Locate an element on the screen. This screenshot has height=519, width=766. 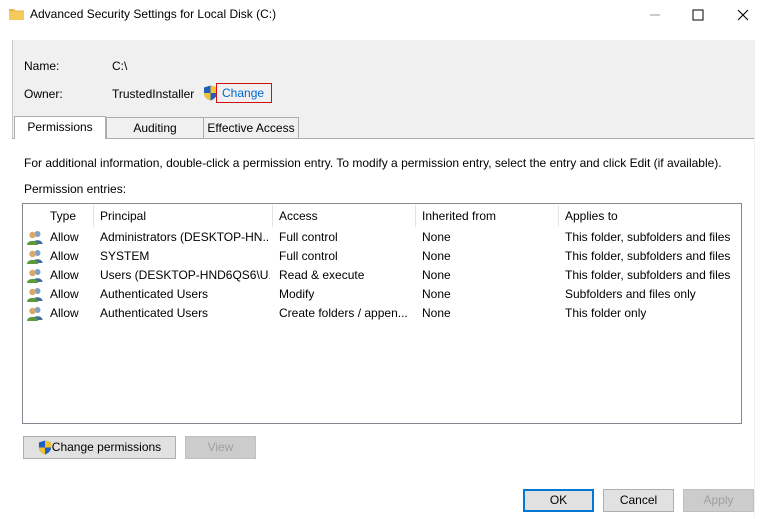
change-owner-link: Change is located at coordinates (244, 93).